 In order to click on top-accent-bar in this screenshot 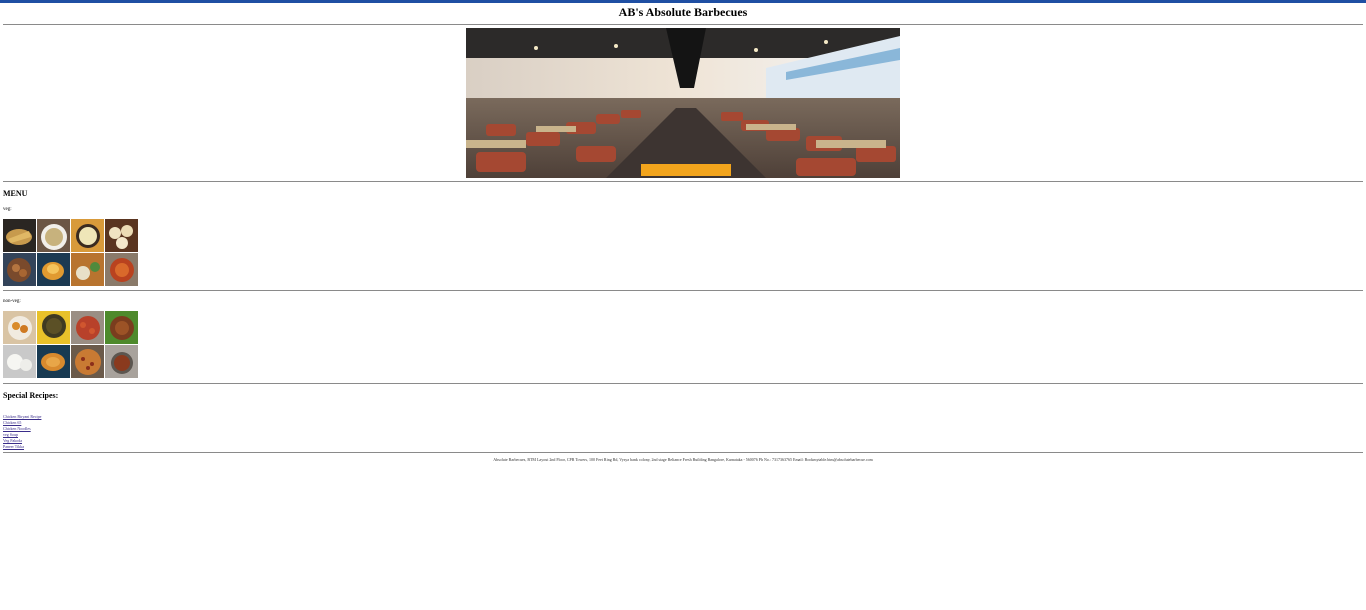, I will do `click(683, 1)`.